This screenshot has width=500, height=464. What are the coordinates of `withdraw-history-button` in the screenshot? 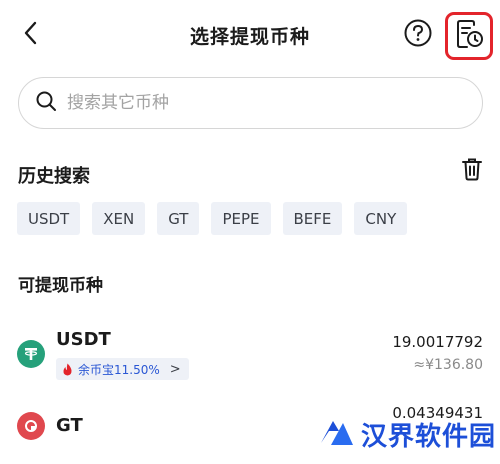 It's located at (469, 36).